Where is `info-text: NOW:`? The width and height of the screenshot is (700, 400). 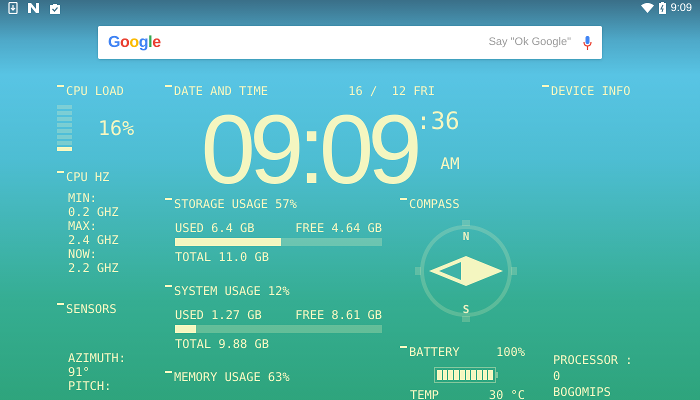
info-text: NOW: is located at coordinates (83, 254).